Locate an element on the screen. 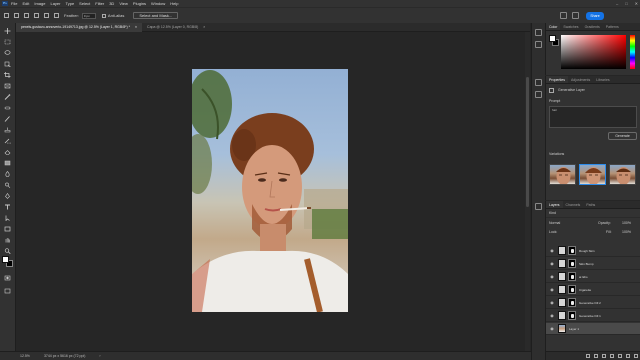 The height and width of the screenshot is (360, 640). menu-help: Help is located at coordinates (174, 3).